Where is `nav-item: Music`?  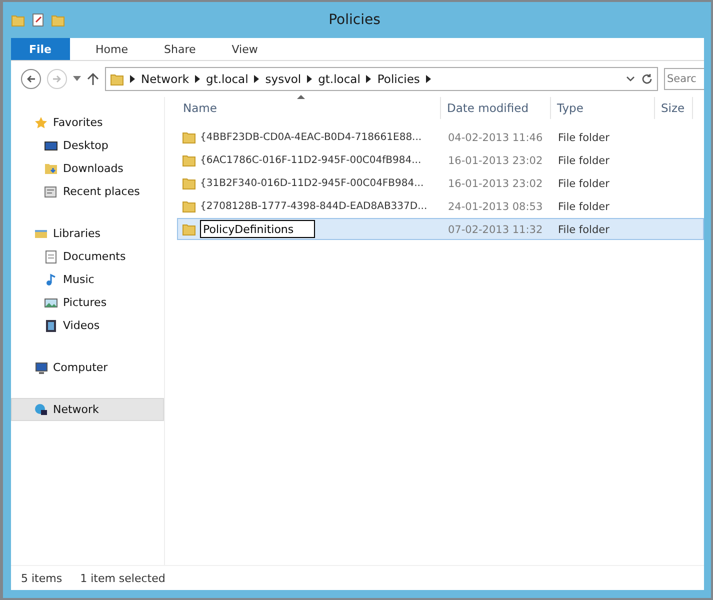
nav-item: Music is located at coordinates (87, 279).